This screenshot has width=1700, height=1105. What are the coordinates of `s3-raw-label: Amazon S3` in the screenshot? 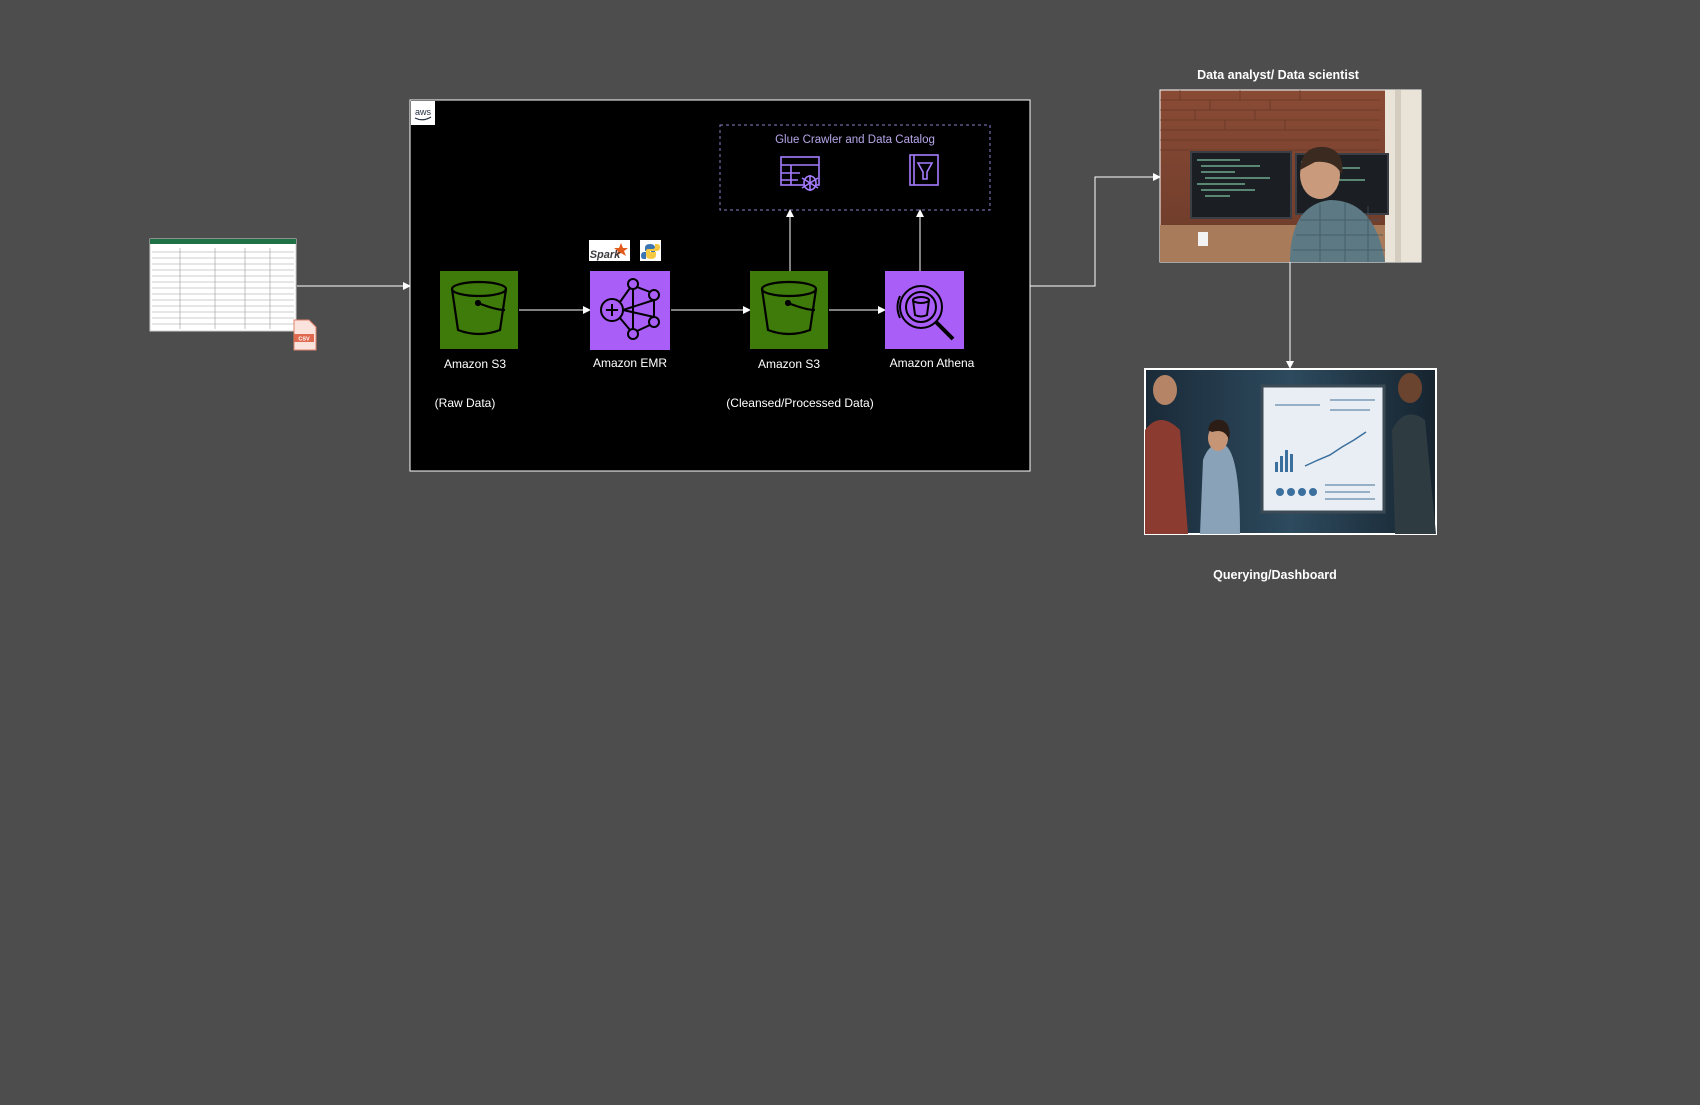 It's located at (475, 364).